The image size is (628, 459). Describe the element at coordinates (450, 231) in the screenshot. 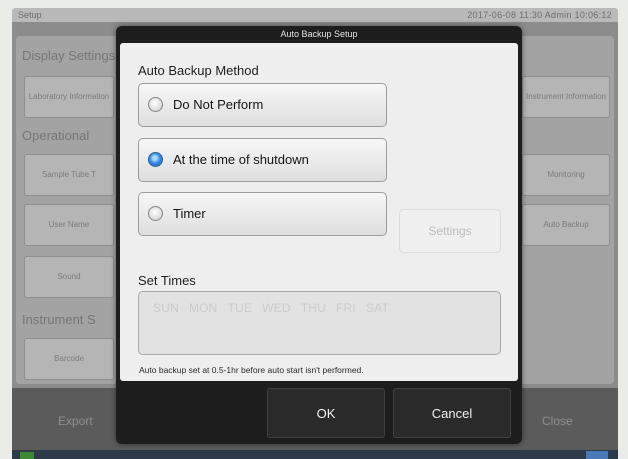

I see `settings-button: Settings` at that location.